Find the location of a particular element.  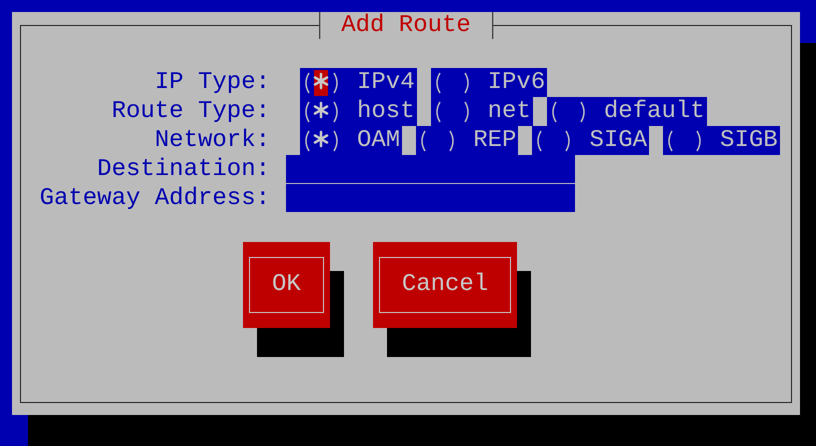

field-label: Destination: is located at coordinates (183, 169).